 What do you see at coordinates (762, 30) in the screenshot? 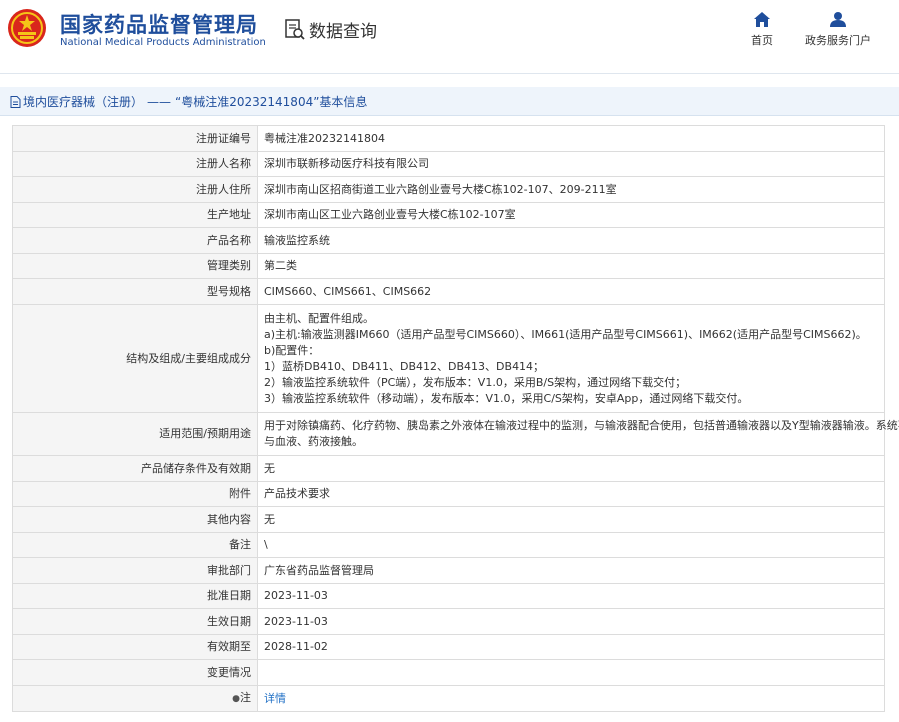
I see `nav-home: 首页` at bounding box center [762, 30].